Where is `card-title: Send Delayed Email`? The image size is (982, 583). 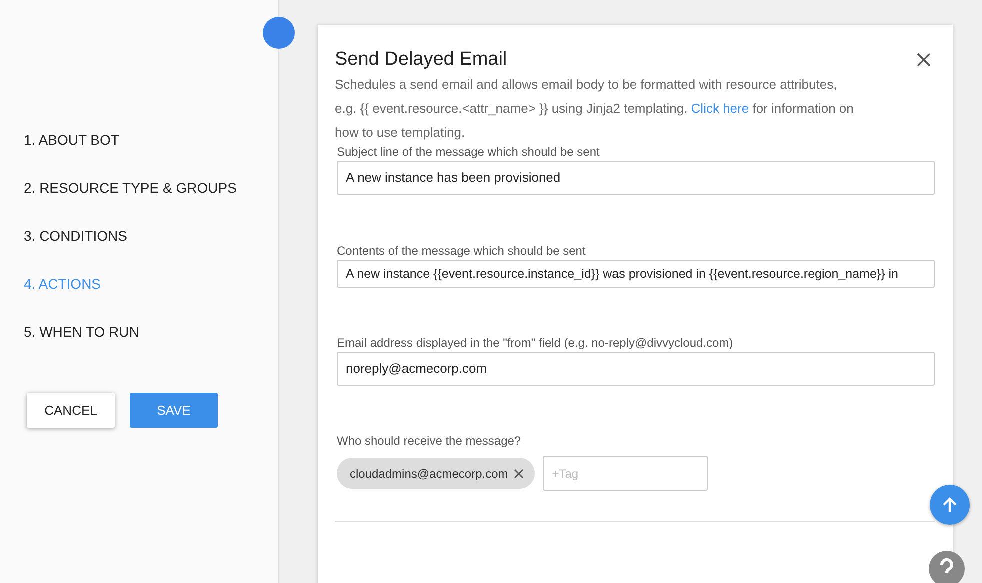 card-title: Send Delayed Email is located at coordinates (421, 60).